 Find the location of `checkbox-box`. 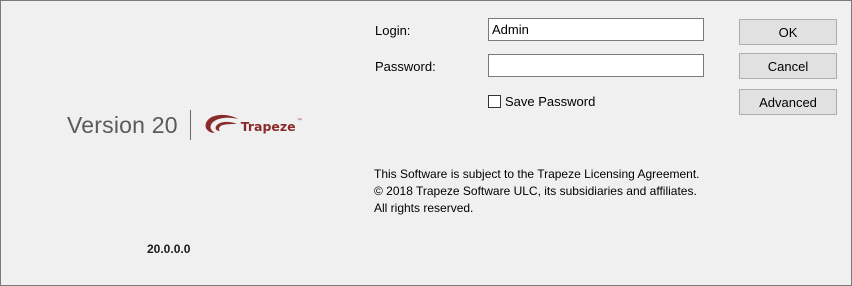

checkbox-box is located at coordinates (494, 101).